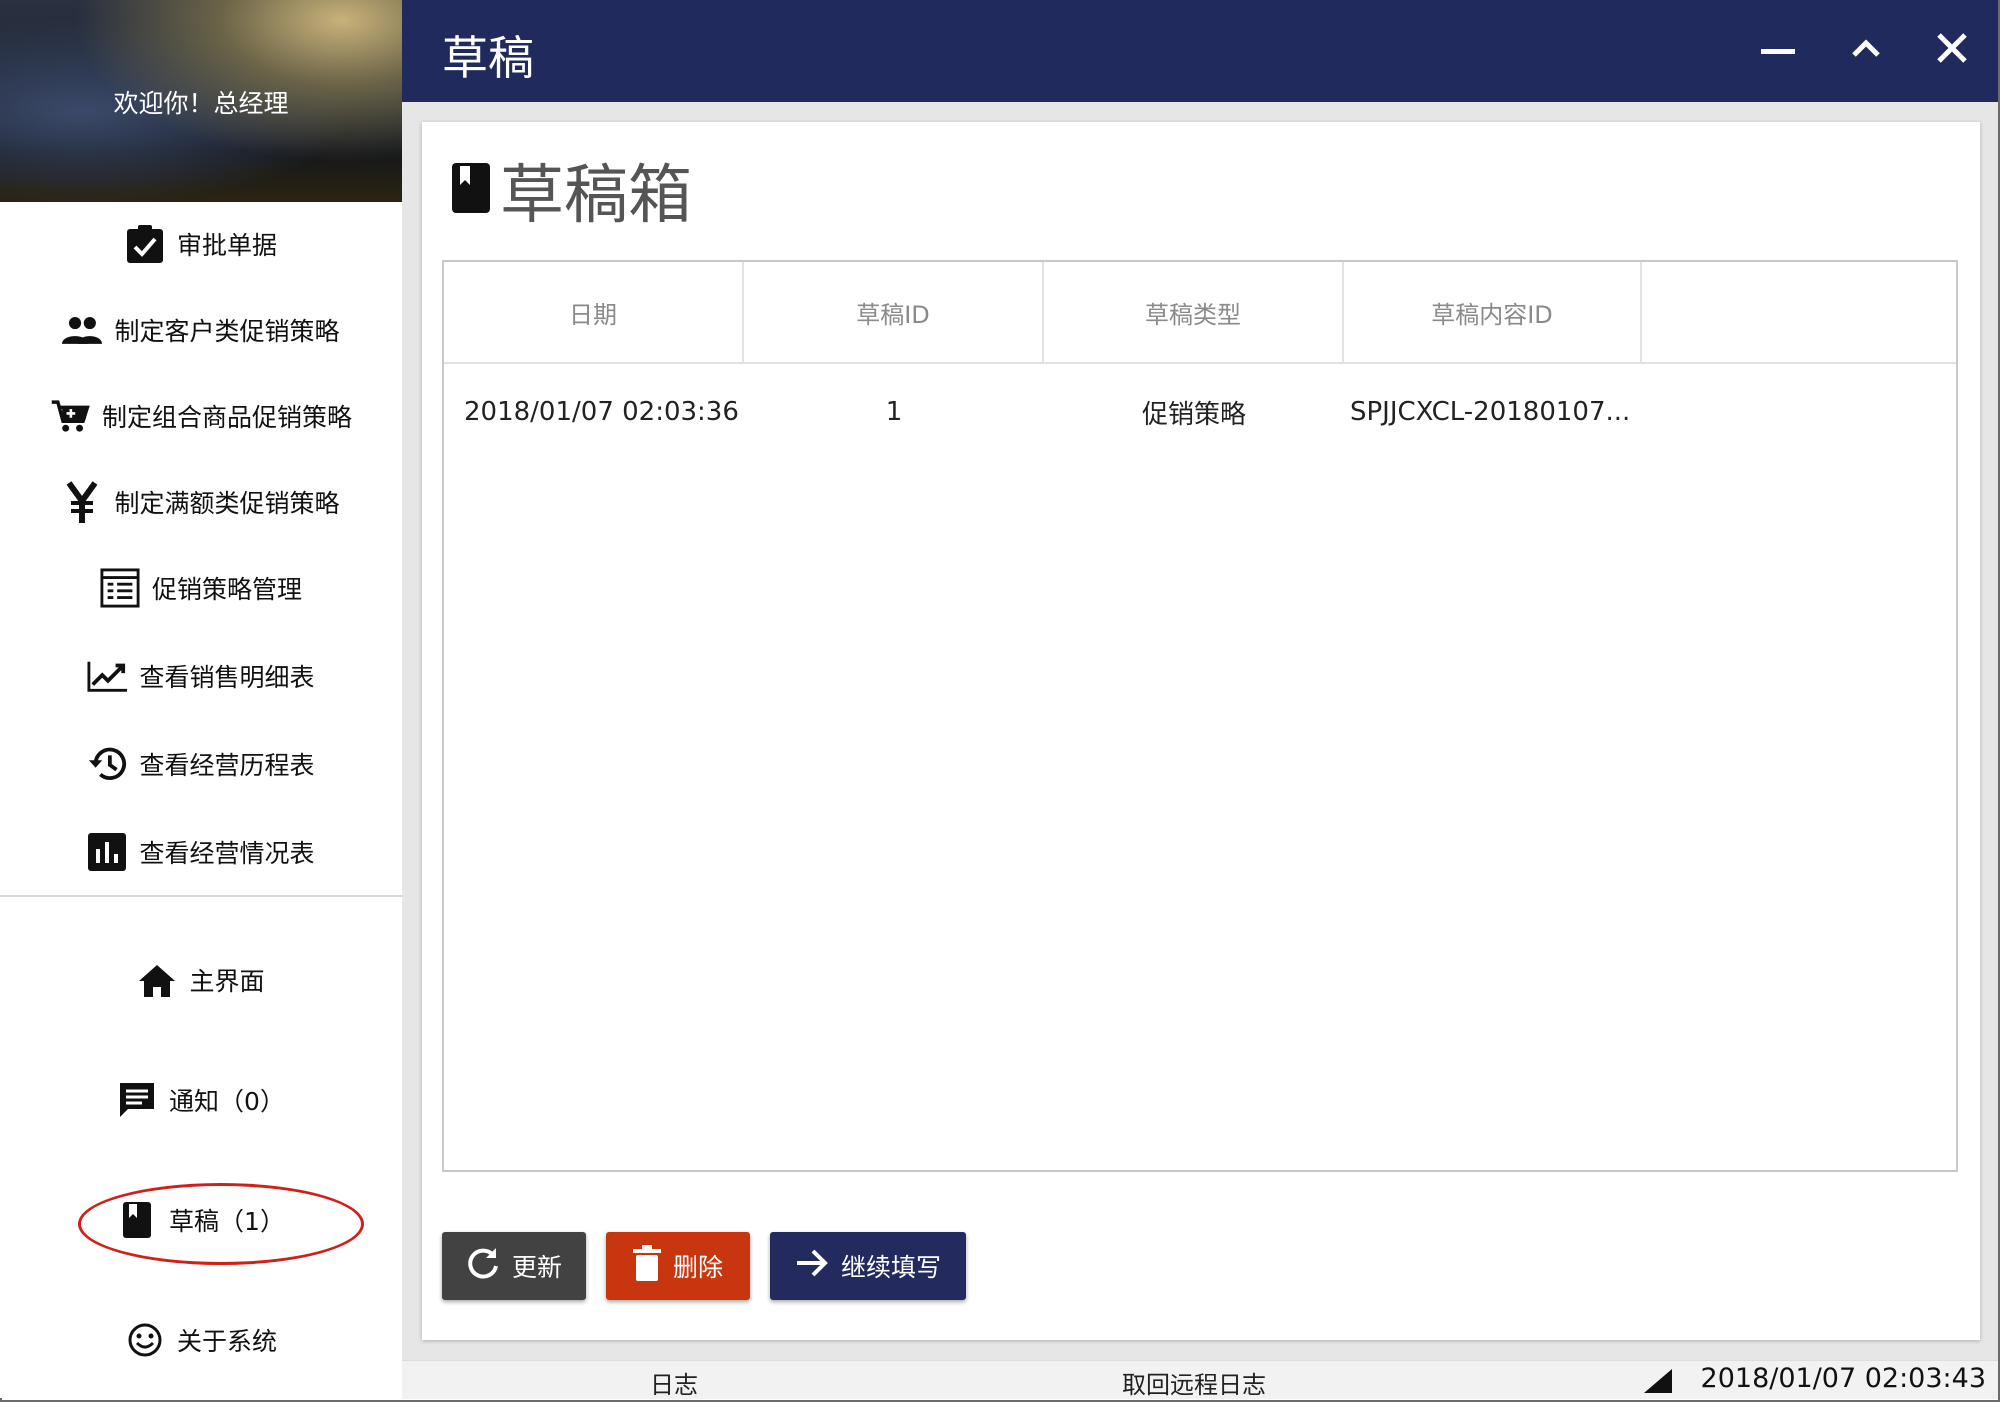 Image resolution: width=2000 pixels, height=1402 pixels. I want to click on column-header-content-id: 草稿内容ID, so click(1493, 312).